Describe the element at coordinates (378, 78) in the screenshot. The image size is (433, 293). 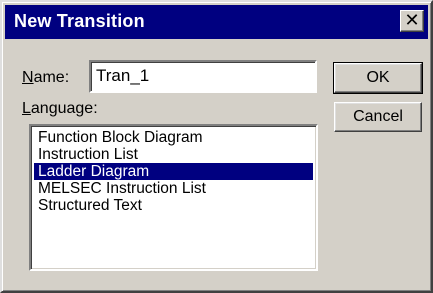
I see `ok-button: OK` at that location.